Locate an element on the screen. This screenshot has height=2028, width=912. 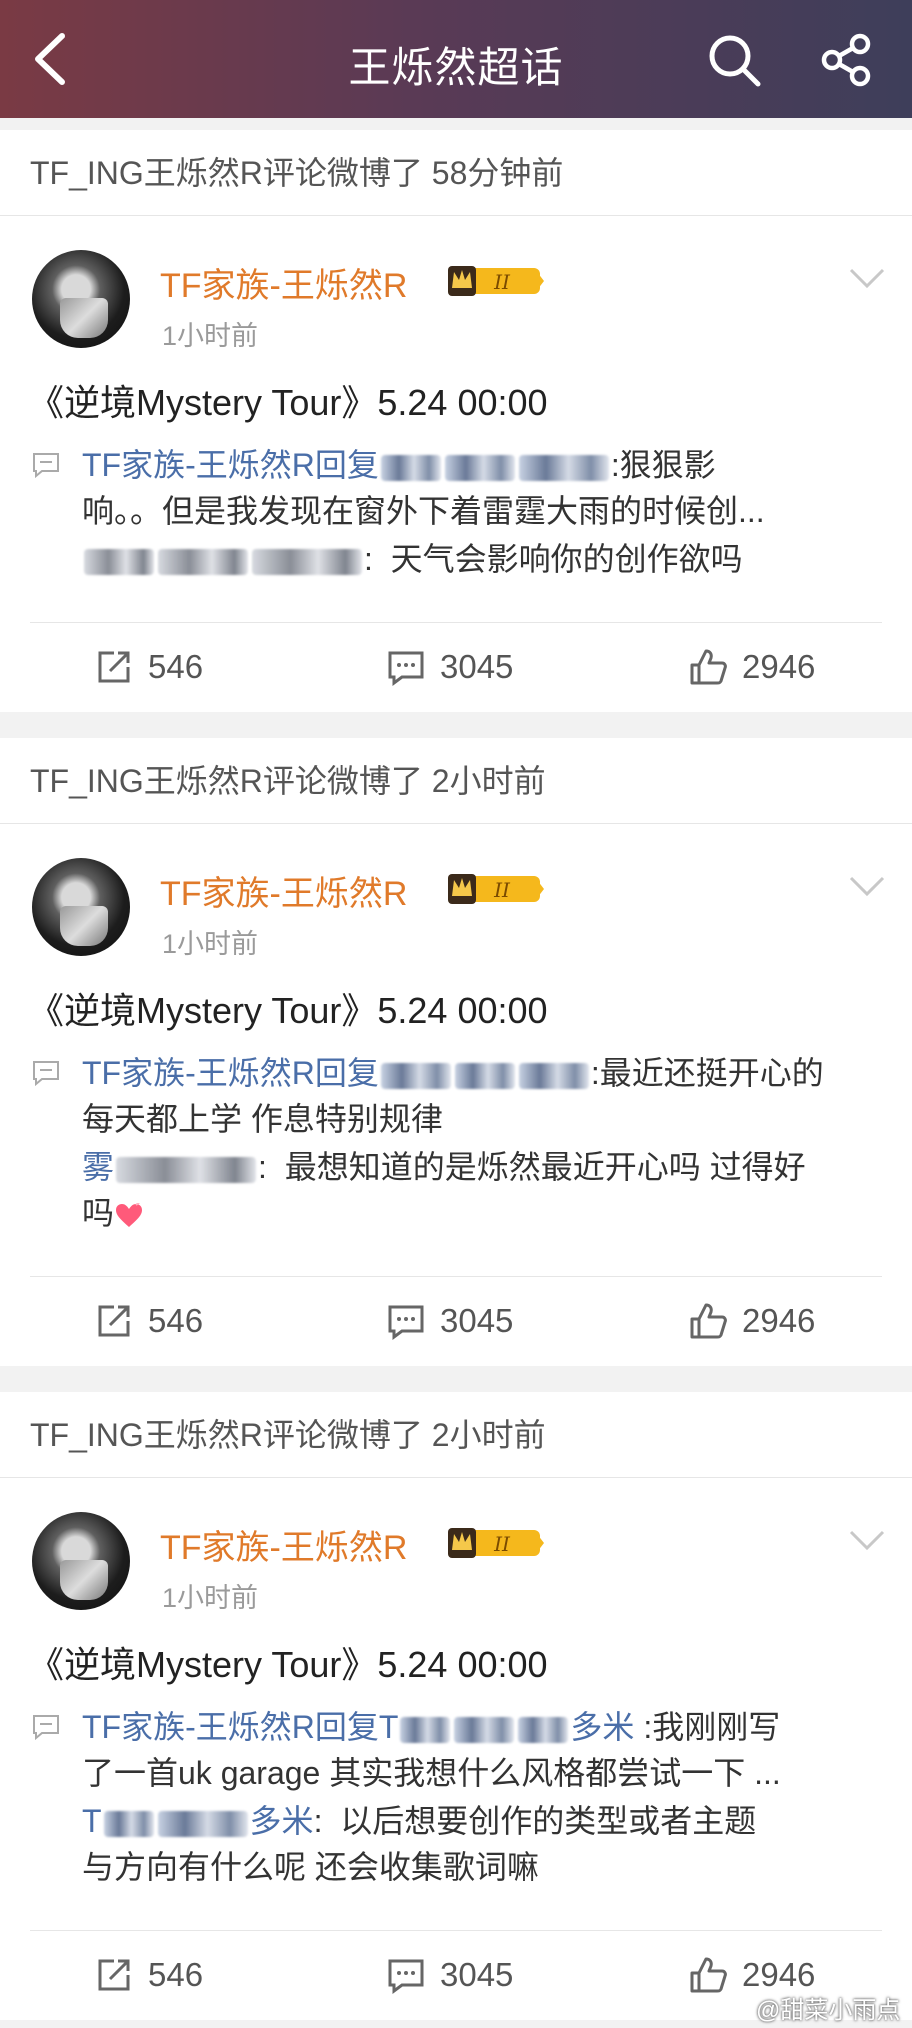
top-bar: 王烁然超话 is located at coordinates (456, 59).